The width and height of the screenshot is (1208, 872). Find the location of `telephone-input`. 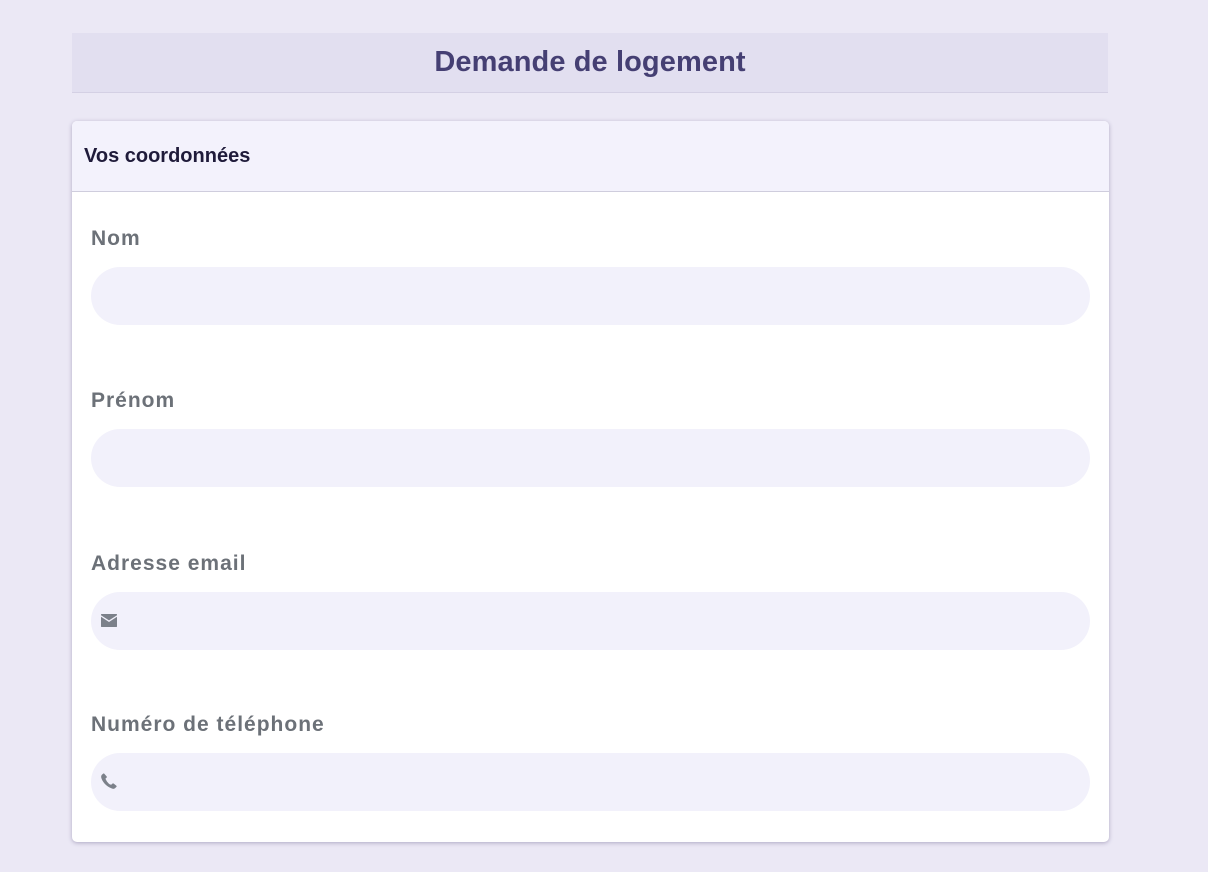

telephone-input is located at coordinates (590, 782).